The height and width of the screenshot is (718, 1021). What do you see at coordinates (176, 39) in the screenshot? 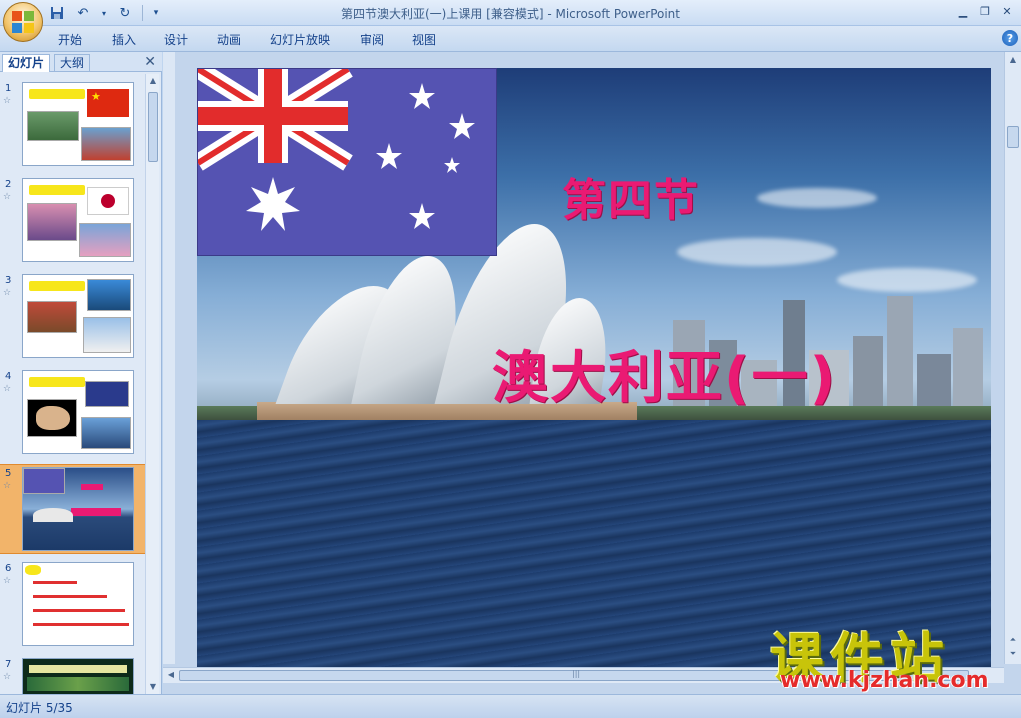
I see `tab-design: 设计` at bounding box center [176, 39].